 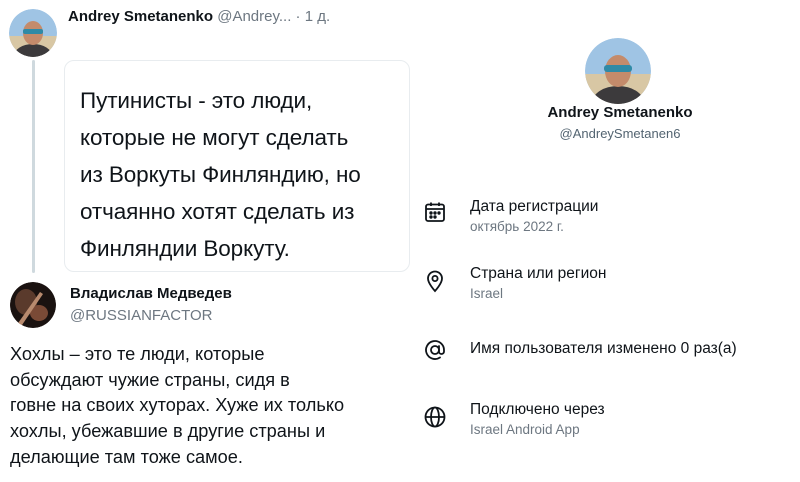 What do you see at coordinates (150, 379) in the screenshot?
I see `tweet-text-line: обсуждают чужие страны, сидя в` at bounding box center [150, 379].